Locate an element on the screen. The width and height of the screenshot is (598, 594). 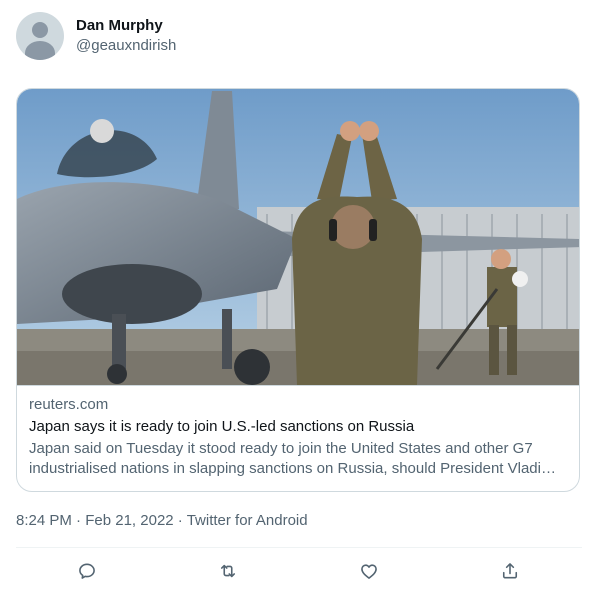
reply-icon is located at coordinates (87, 571).